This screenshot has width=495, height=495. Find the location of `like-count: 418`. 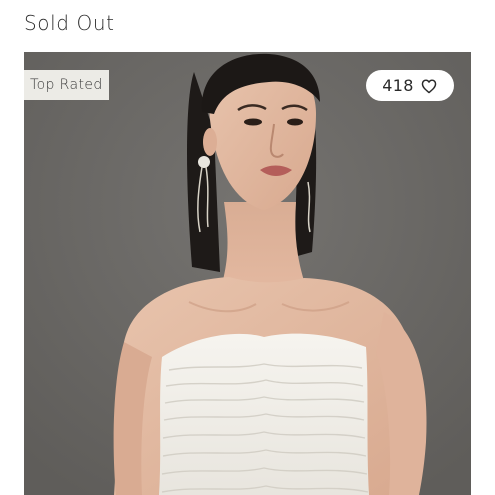

like-count: 418 is located at coordinates (398, 85).